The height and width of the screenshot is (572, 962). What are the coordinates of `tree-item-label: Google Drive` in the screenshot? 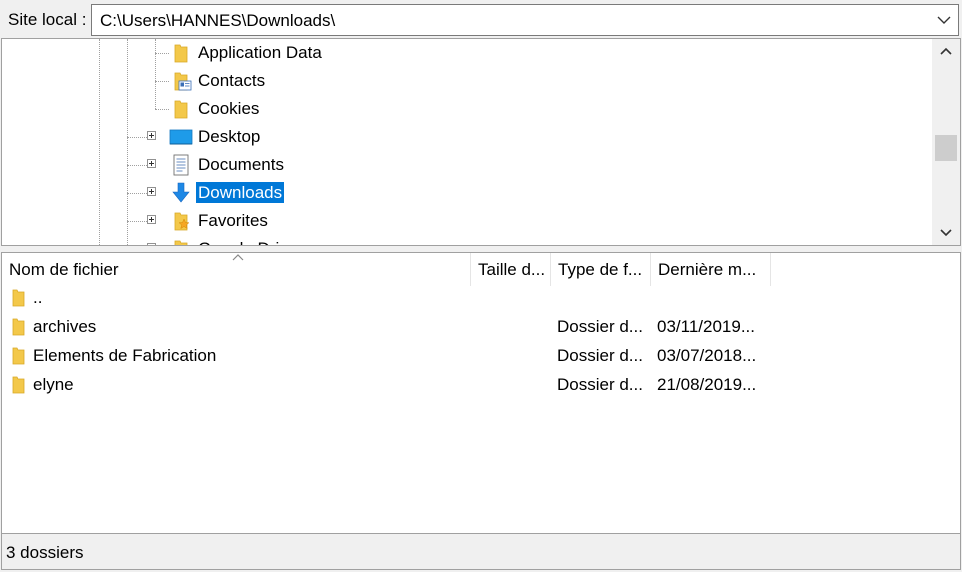 It's located at (247, 241).